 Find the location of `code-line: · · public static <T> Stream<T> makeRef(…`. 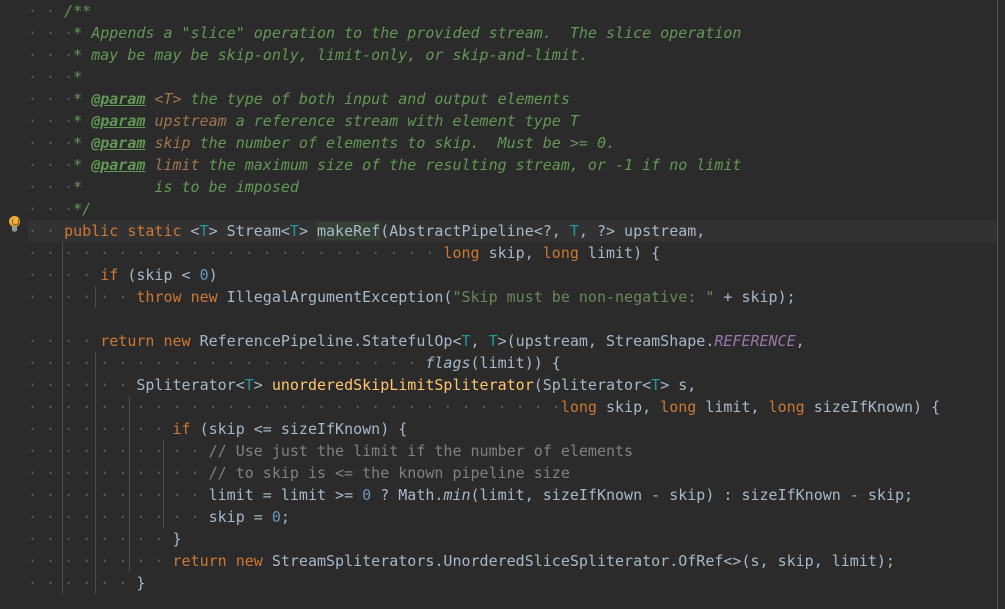

code-line: · · public static <T> Stream<T> makeRef(… is located at coordinates (512, 231).